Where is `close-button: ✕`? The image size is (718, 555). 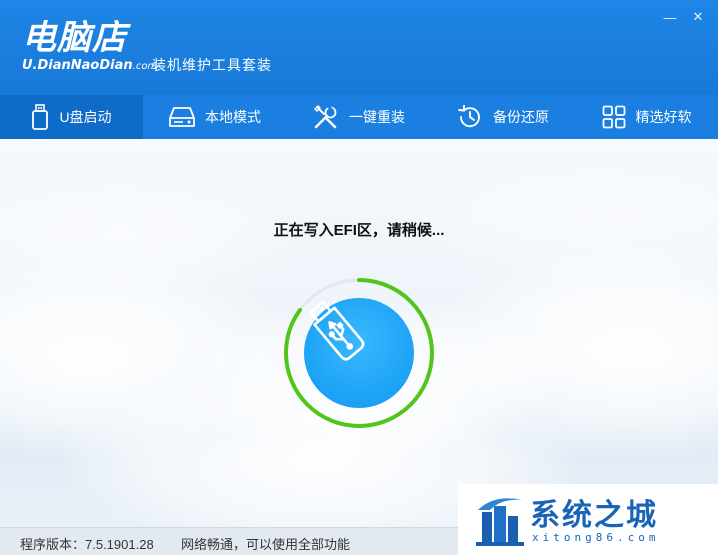
close-button: ✕ is located at coordinates (698, 17).